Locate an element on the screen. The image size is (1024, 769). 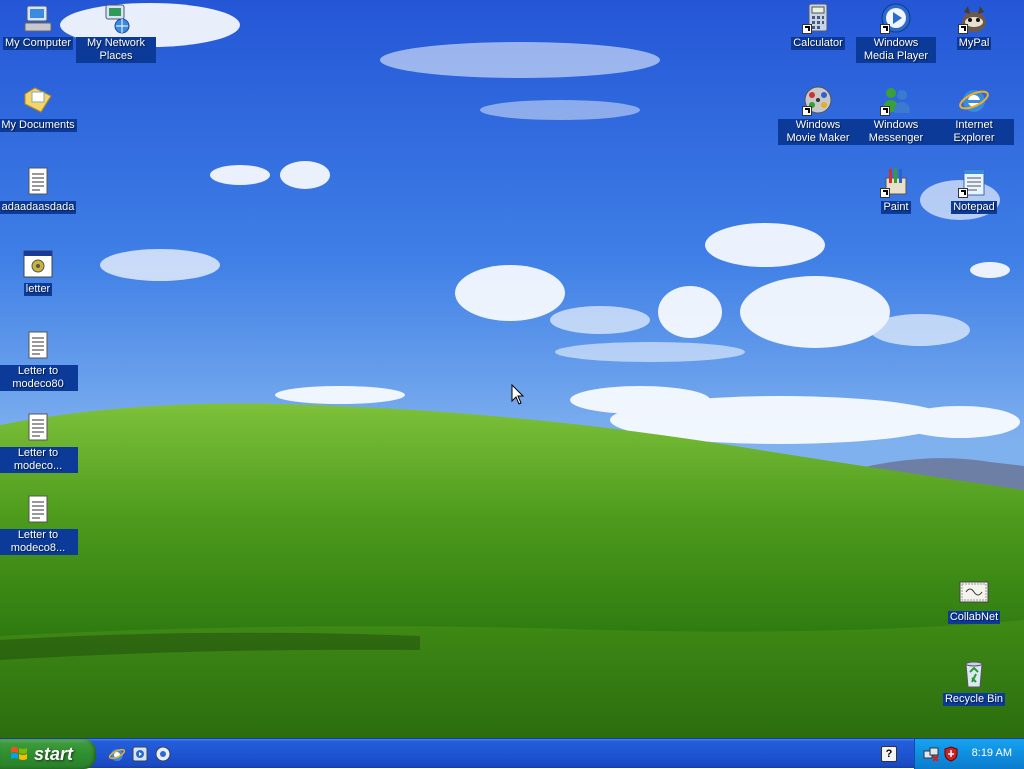
internet-explorer-icon-item: Internet Explorer is located at coordinates (974, 114).